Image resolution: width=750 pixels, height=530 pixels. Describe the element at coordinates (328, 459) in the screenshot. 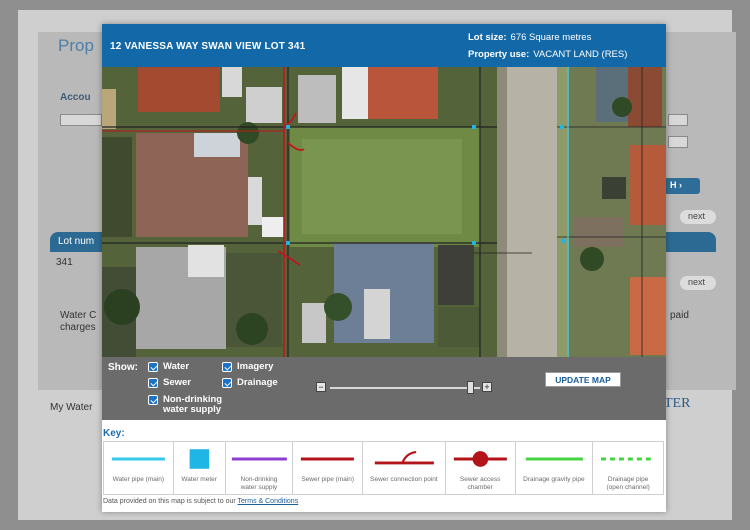

I see `sewer-pipe-icon` at that location.